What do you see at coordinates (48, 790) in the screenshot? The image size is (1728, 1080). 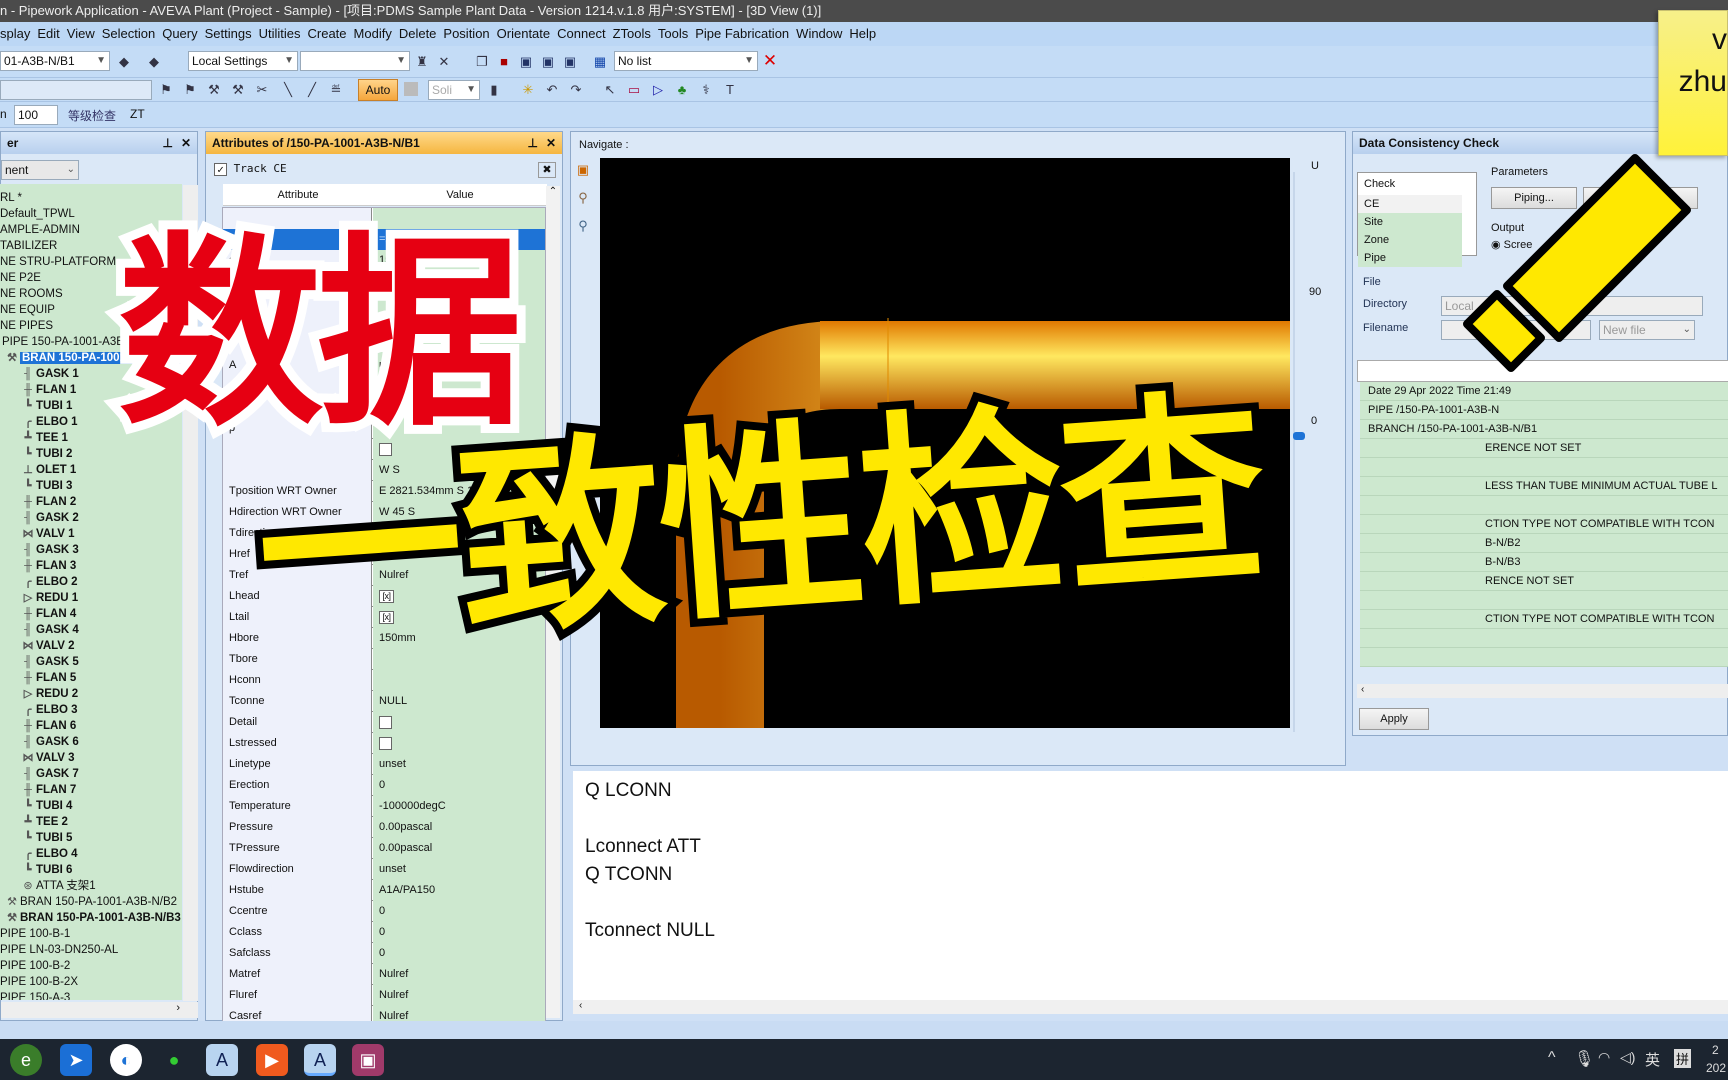 I see `tree-item: ╫ FLAN 7` at bounding box center [48, 790].